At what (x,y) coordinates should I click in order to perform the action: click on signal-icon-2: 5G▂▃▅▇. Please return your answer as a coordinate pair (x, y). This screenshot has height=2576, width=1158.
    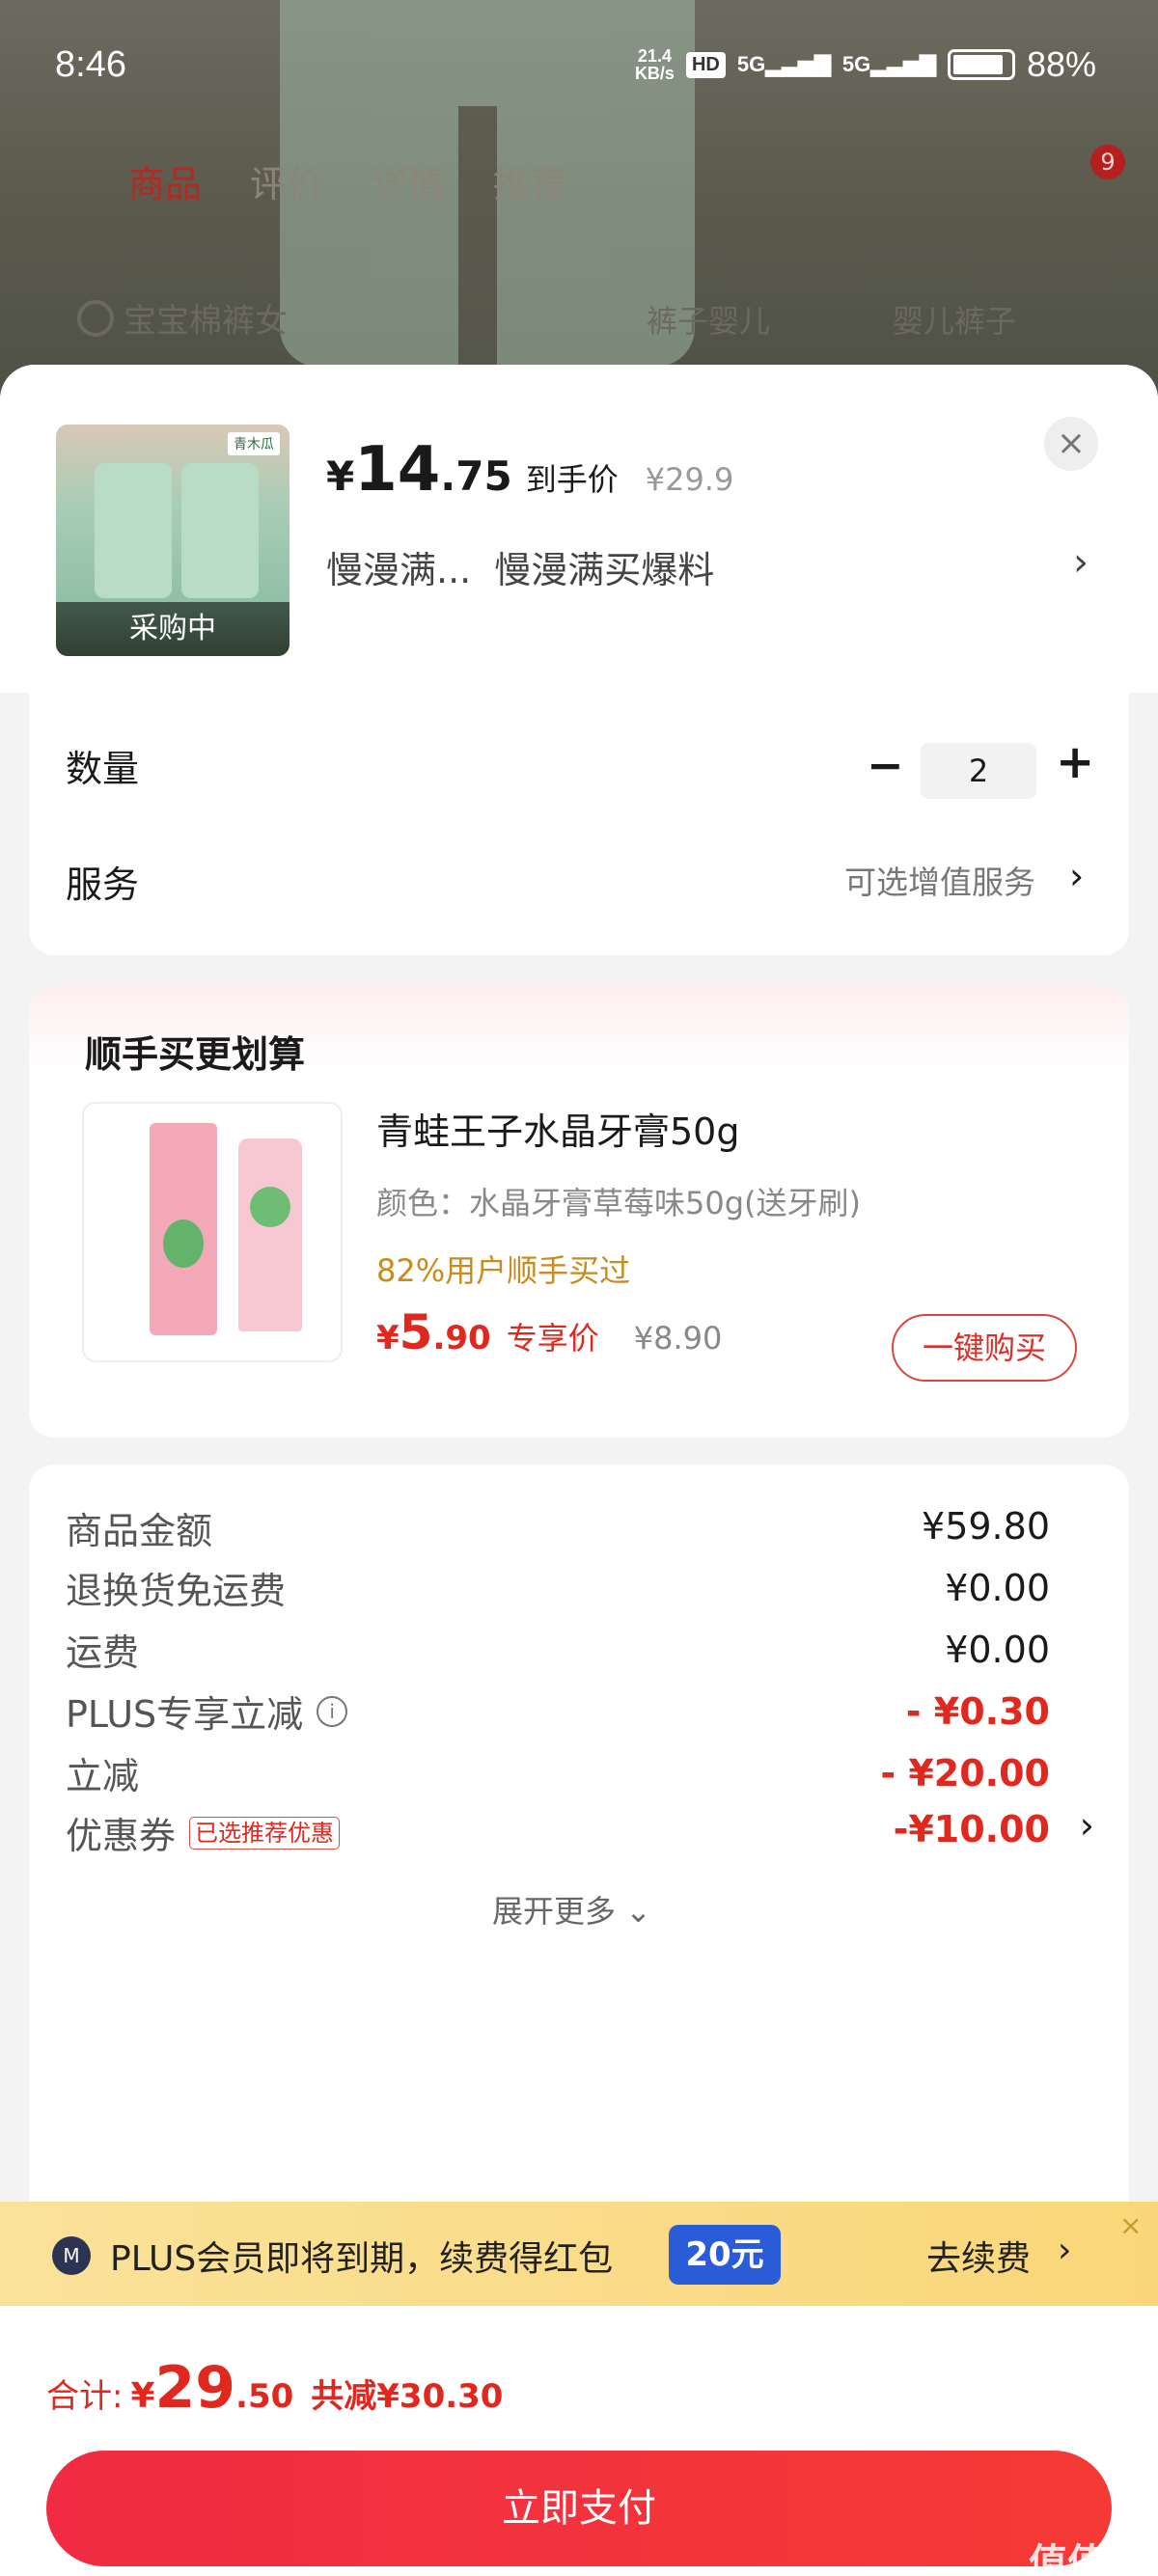
    Looking at the image, I should click on (888, 64).